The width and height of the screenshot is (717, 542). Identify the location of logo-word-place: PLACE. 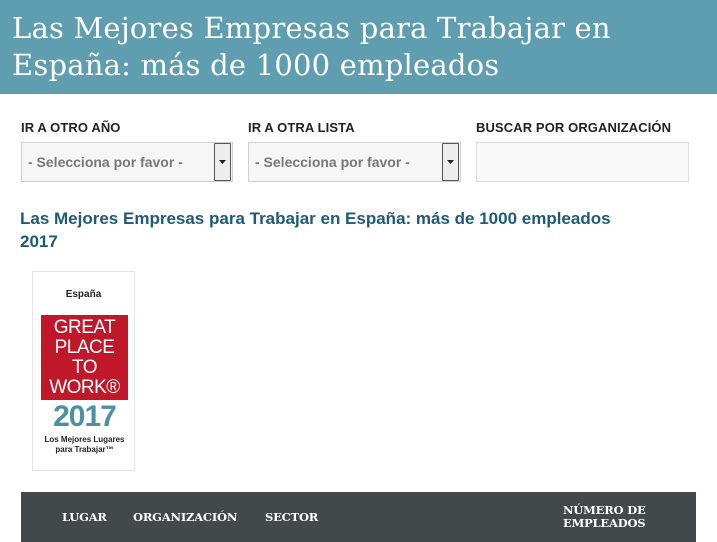
(84, 347).